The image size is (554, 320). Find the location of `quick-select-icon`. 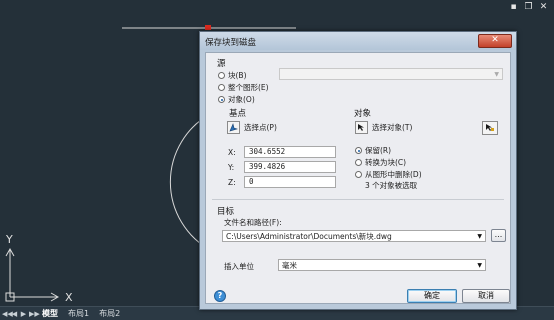

quick-select-icon is located at coordinates (490, 128).